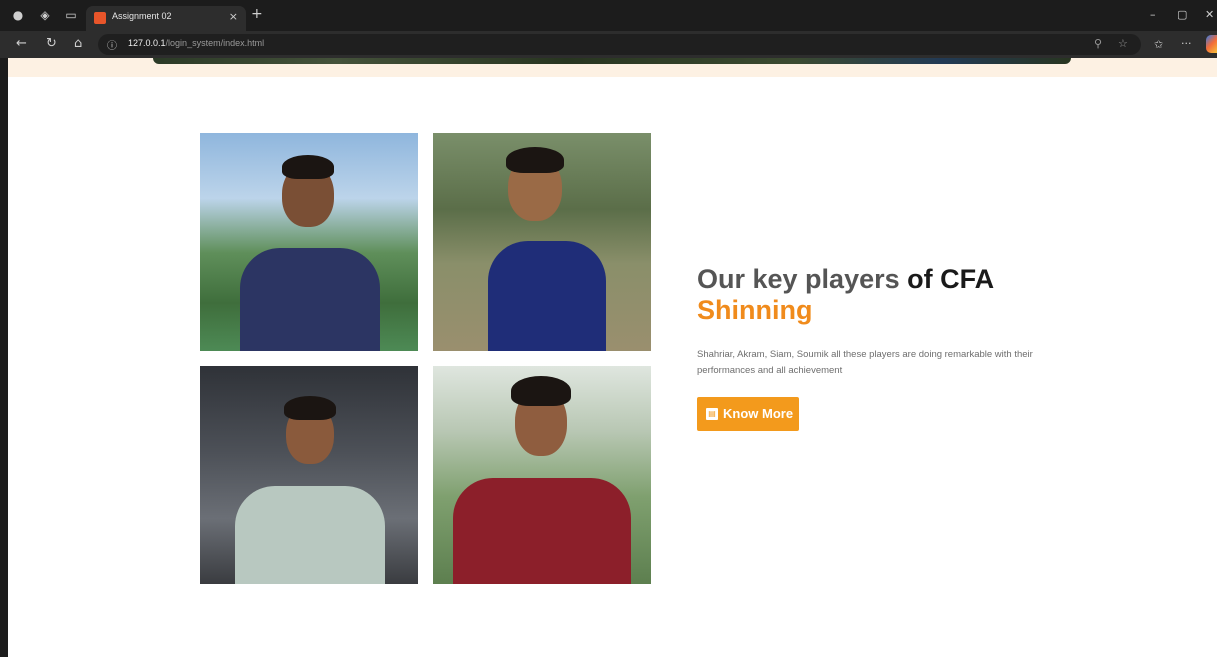 Image resolution: width=1217 pixels, height=657 pixels. What do you see at coordinates (1158, 44) in the screenshot?
I see `collections-icon: ✩` at bounding box center [1158, 44].